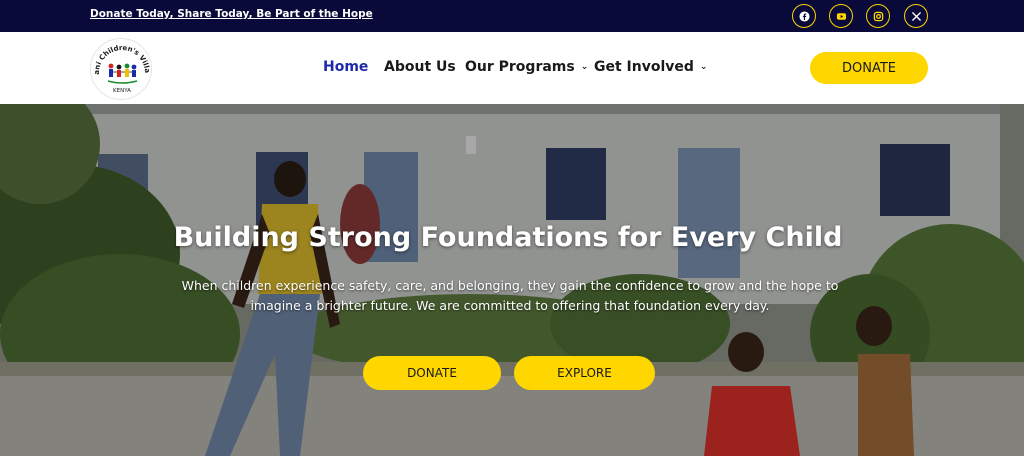 Image resolution: width=1024 pixels, height=456 pixels. I want to click on facebook-link, so click(804, 16).